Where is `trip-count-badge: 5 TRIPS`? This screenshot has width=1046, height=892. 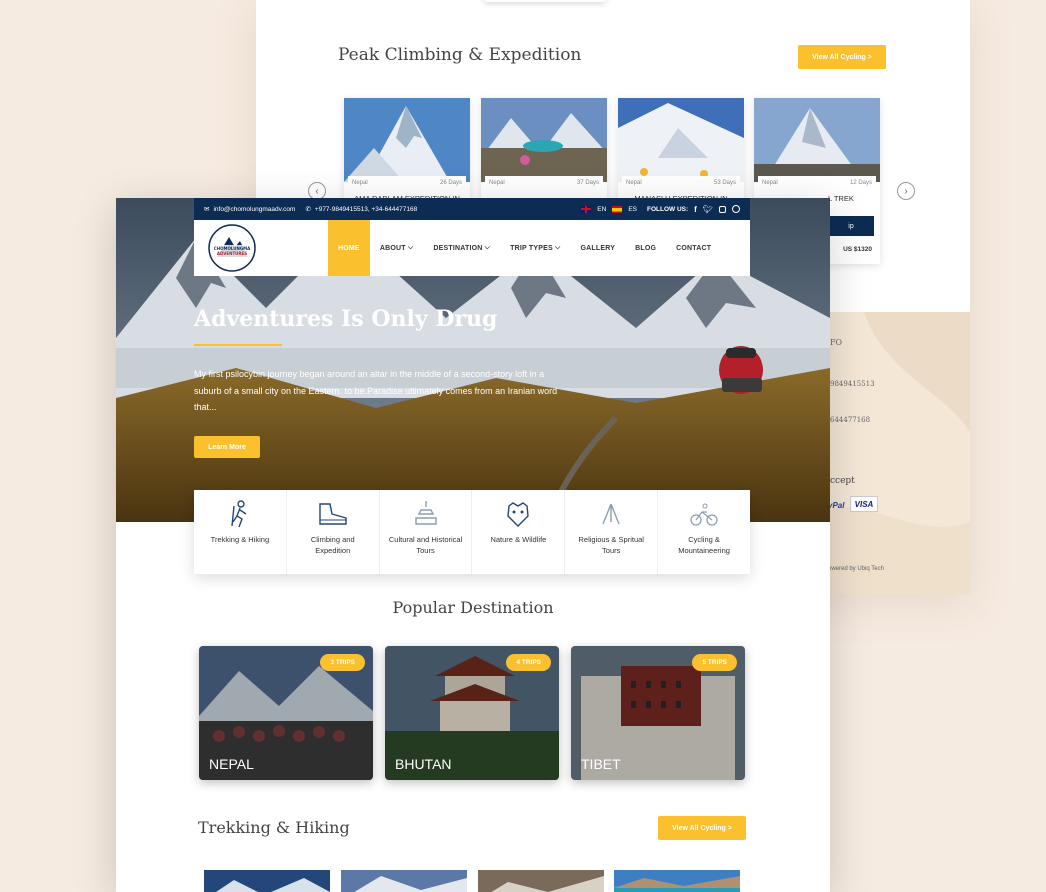
trip-count-badge: 5 TRIPS is located at coordinates (714, 662).